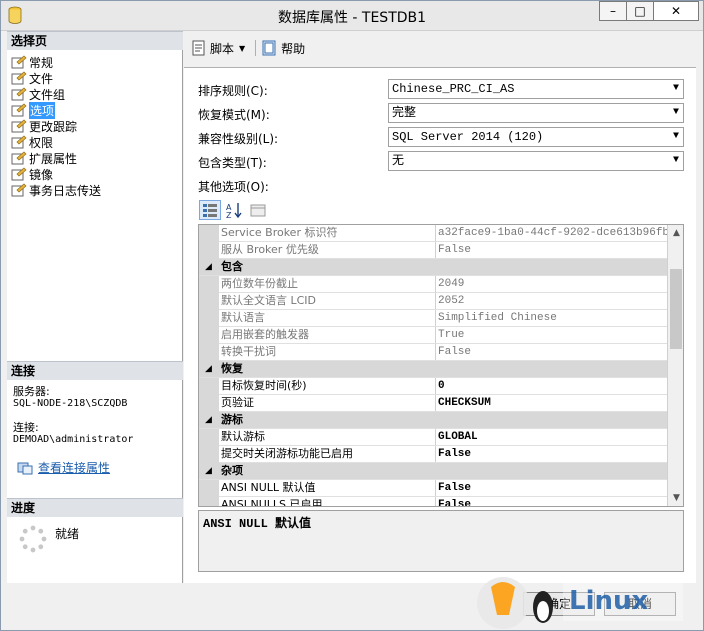 The width and height of the screenshot is (704, 631). I want to click on page-item: 文件组, so click(56, 94).